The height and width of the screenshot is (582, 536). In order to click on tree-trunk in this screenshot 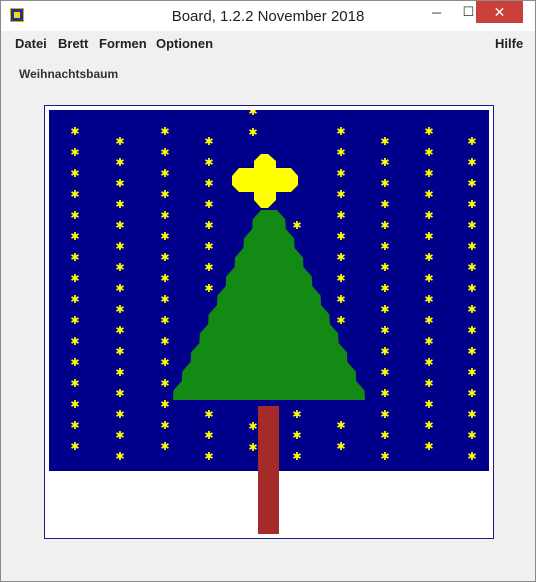, I will do `click(268, 470)`.